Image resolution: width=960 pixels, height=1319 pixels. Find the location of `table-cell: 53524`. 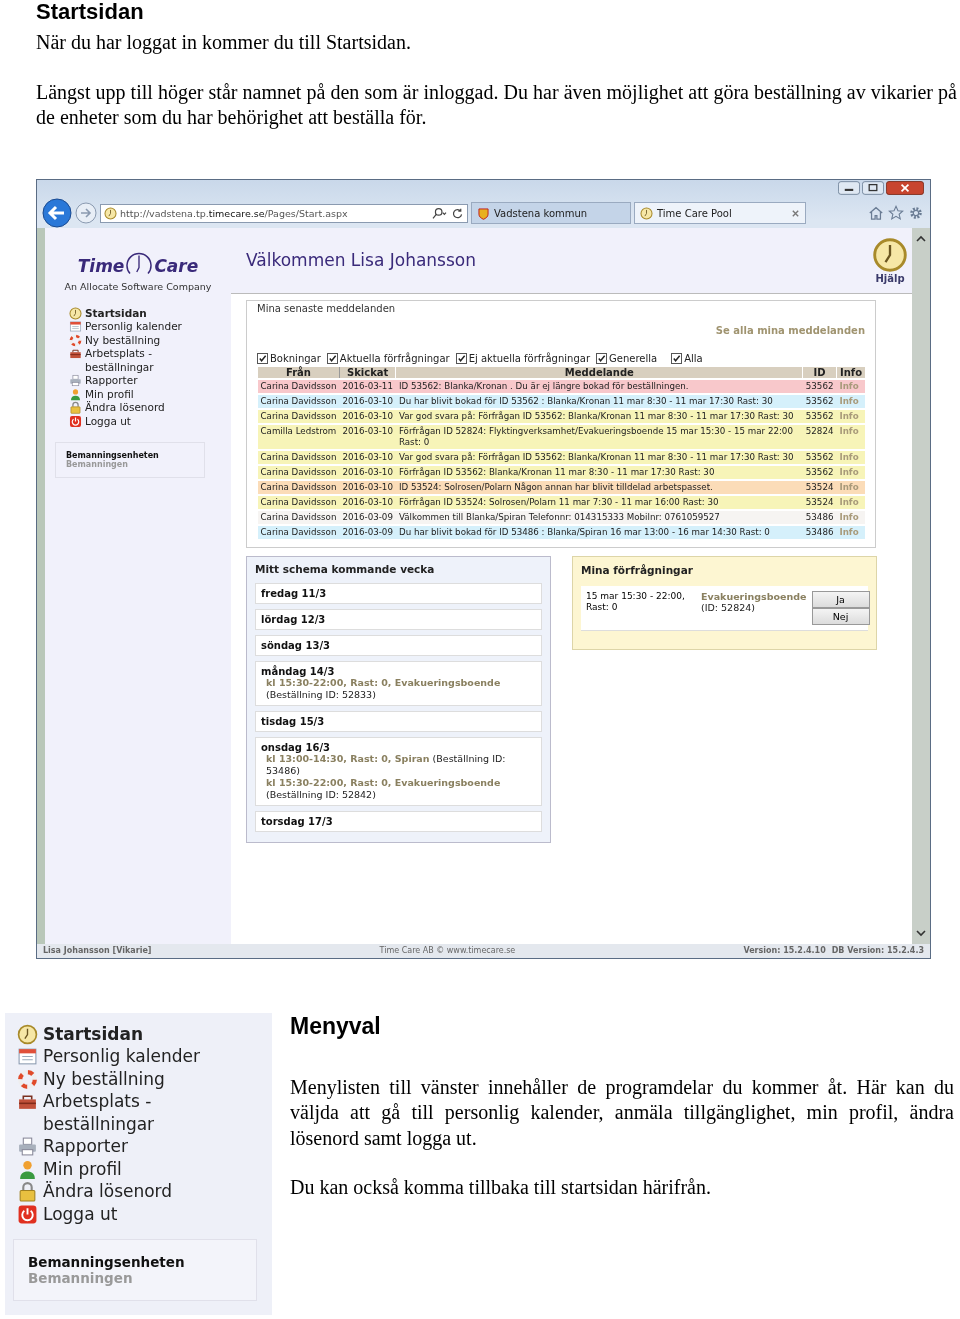

table-cell: 53524 is located at coordinates (819, 502).